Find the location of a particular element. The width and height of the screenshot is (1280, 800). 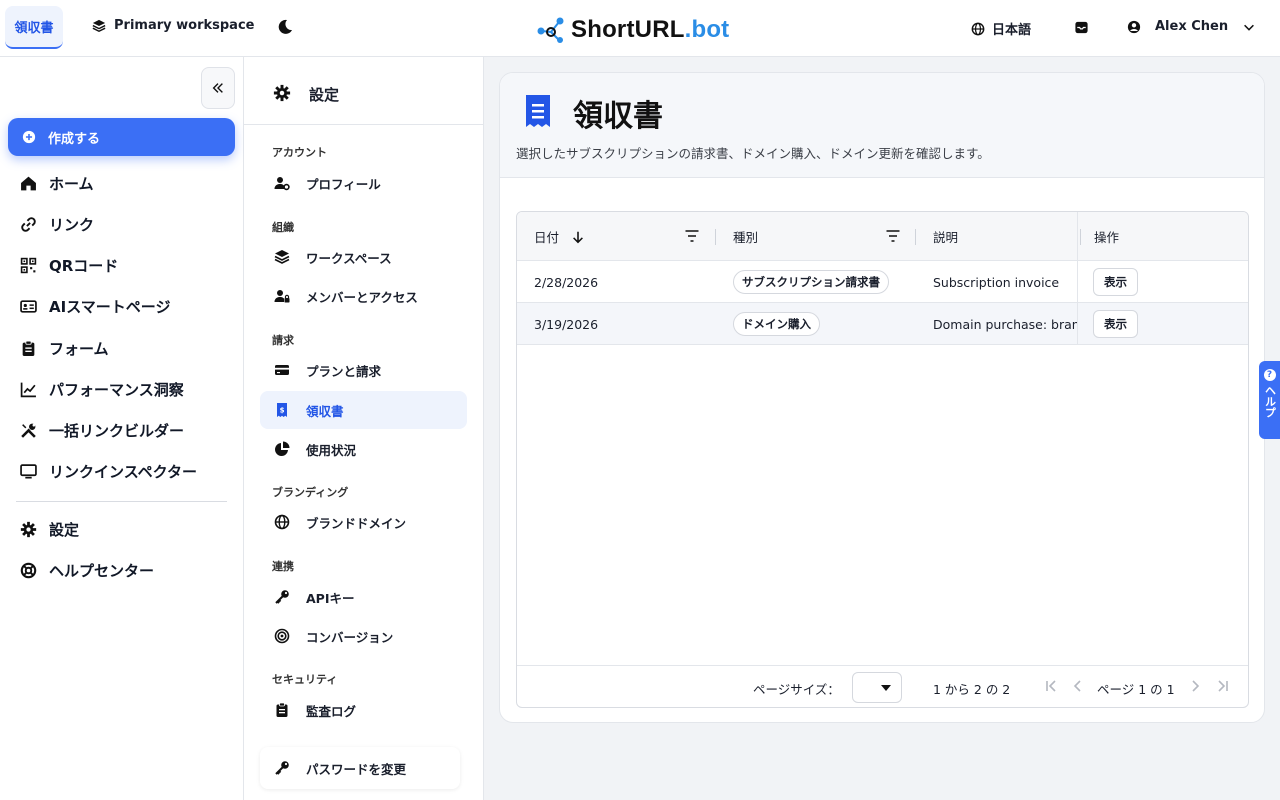

type-chip: サブスクリプション請求書 is located at coordinates (811, 282).